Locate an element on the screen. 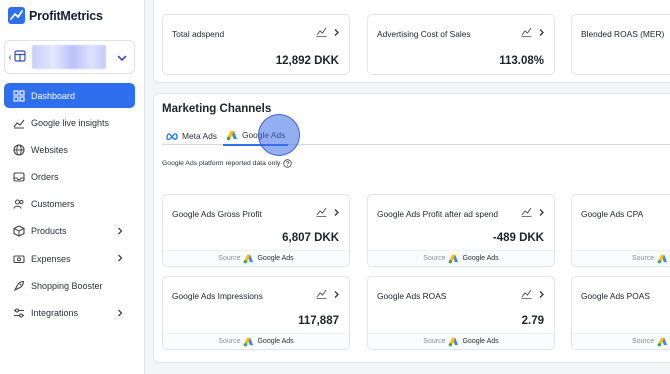  sidebar-item-integrations: Integrations is located at coordinates (69, 313).